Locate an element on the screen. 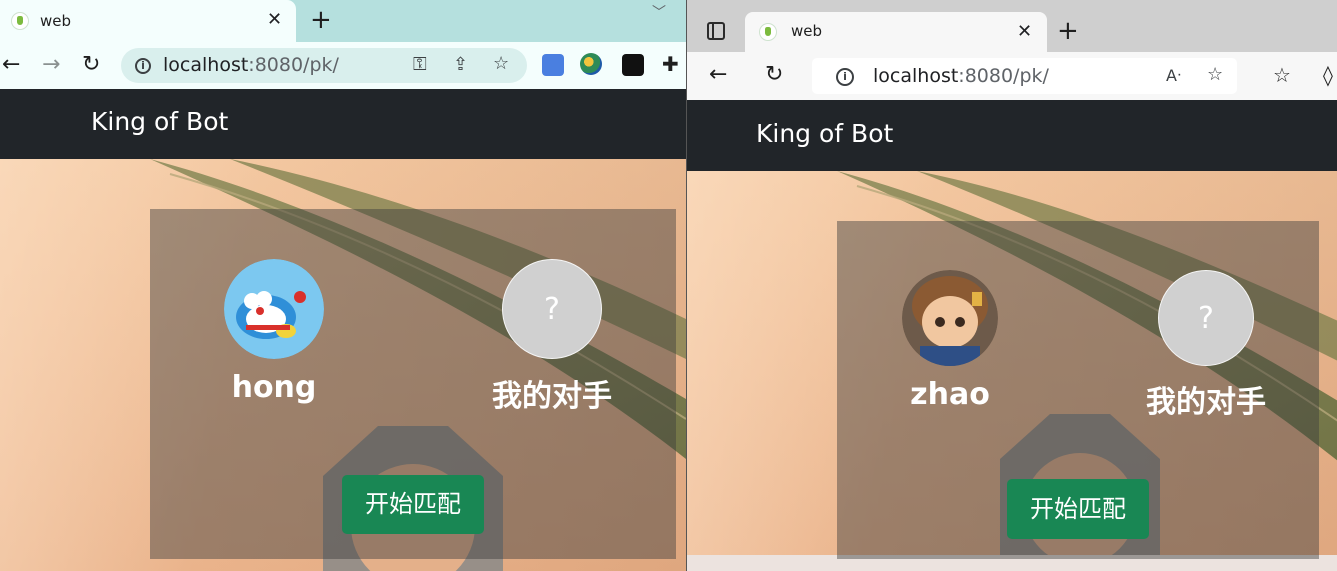  cartoon-boy-avatar-icon is located at coordinates (950, 318).